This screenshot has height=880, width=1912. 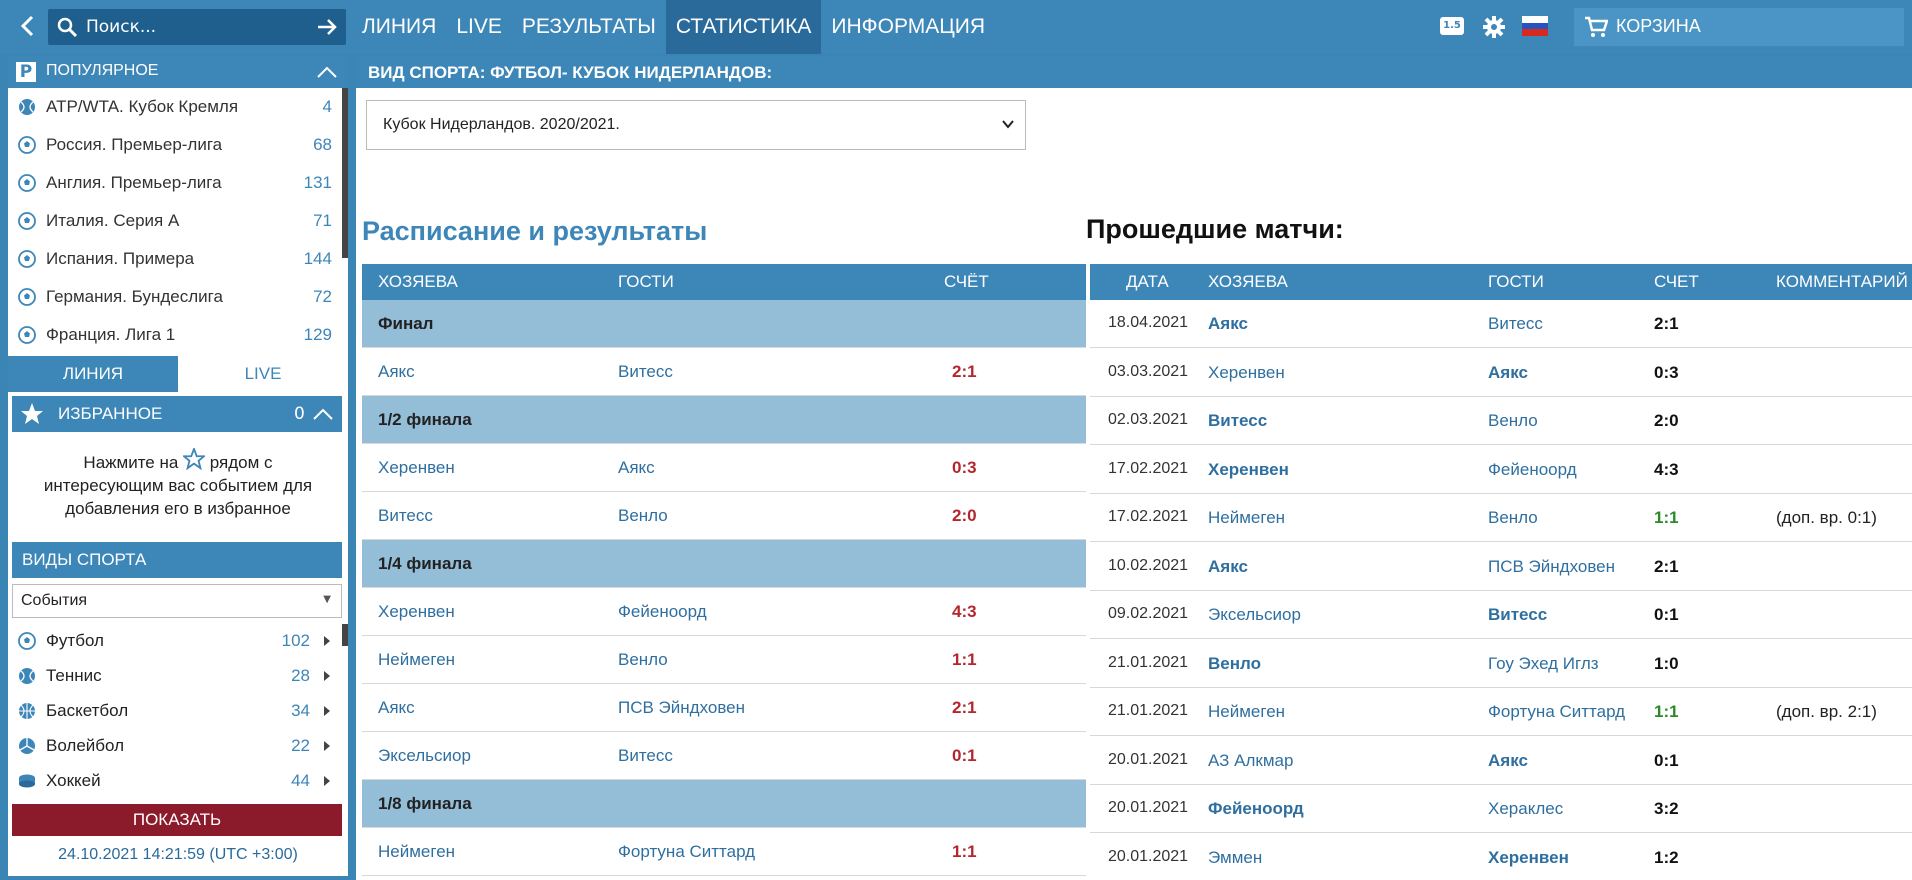 I want to click on home-team: Венло, so click(x=1234, y=664).